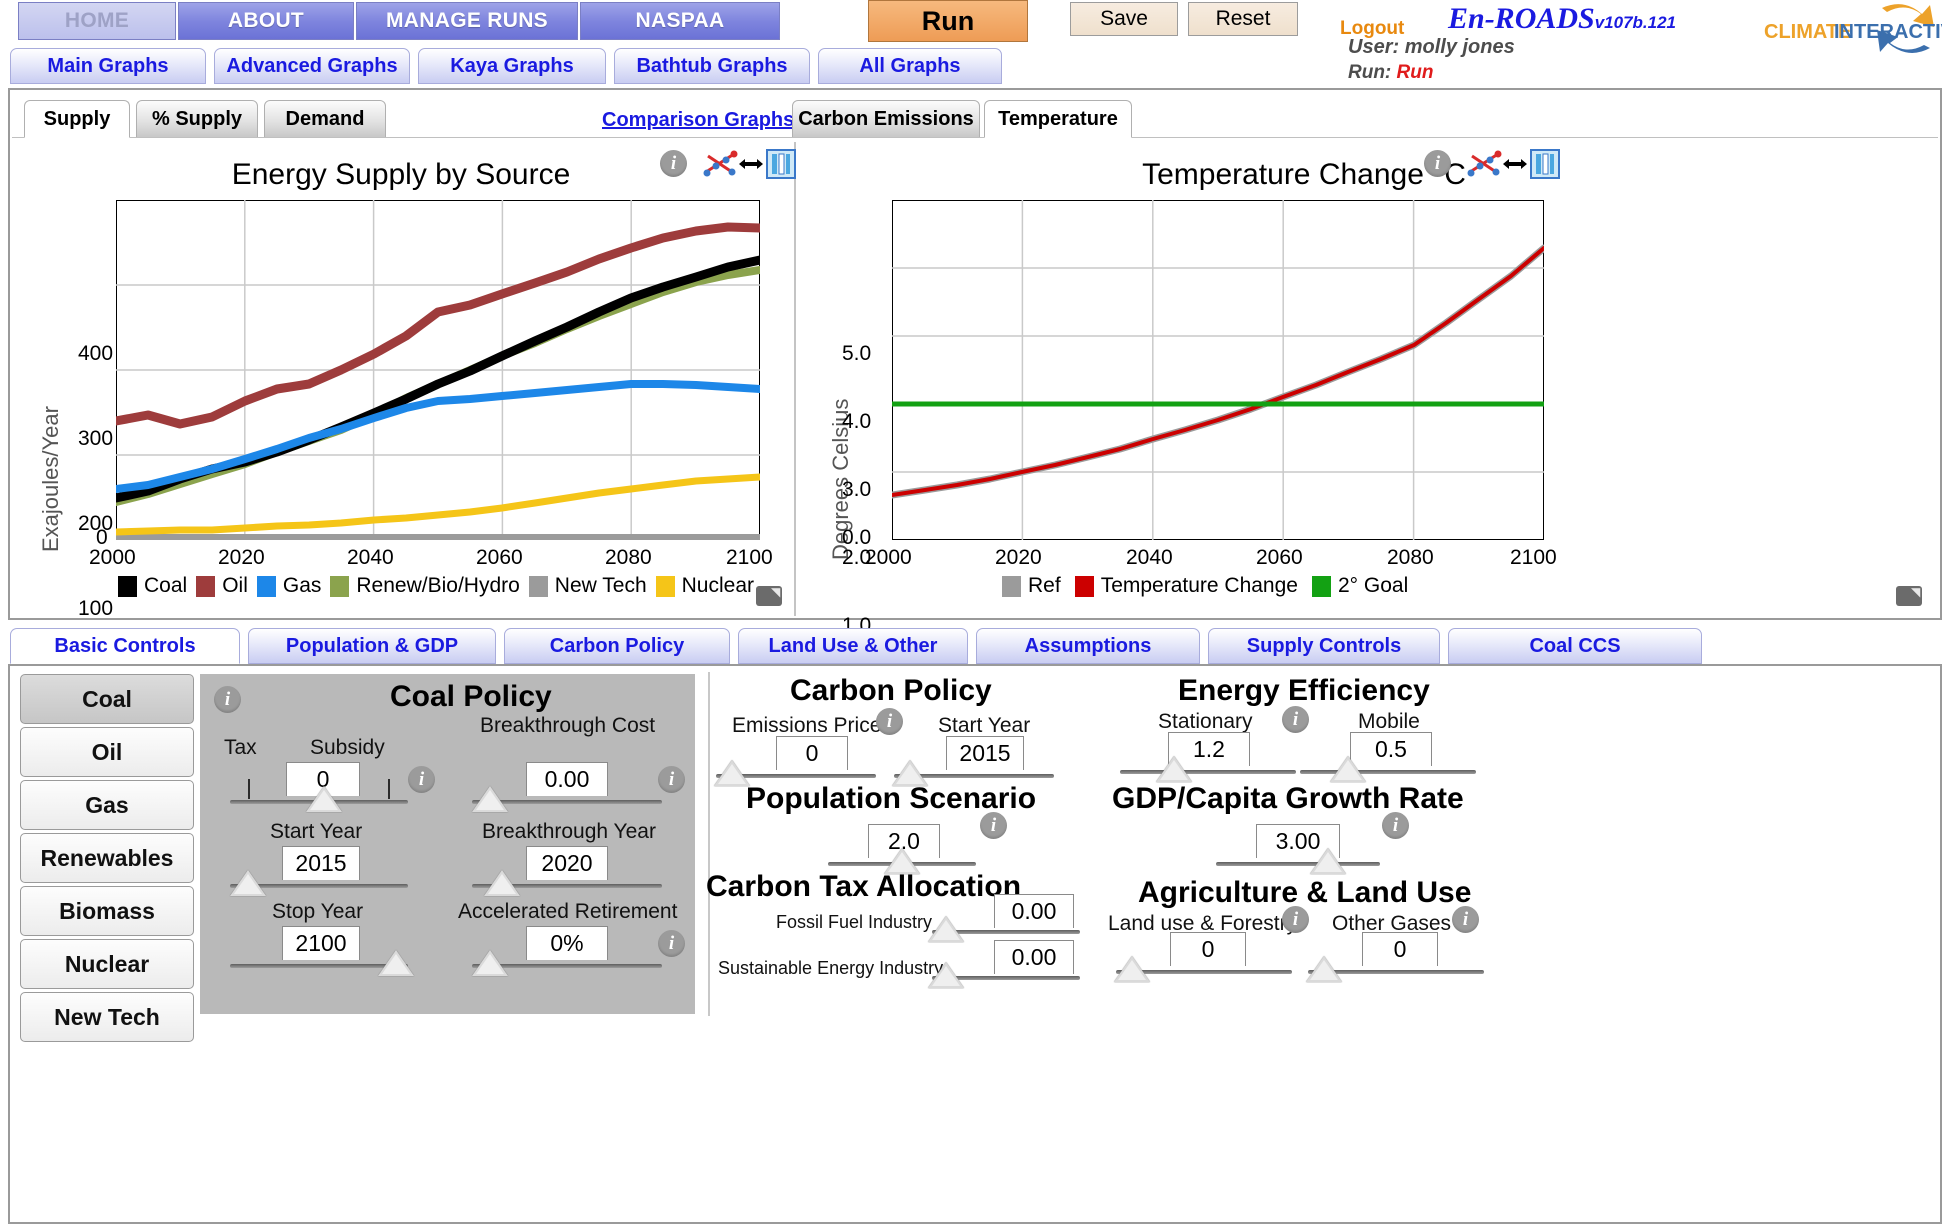 The width and height of the screenshot is (1950, 1232). I want to click on fossil-fuel-industry-slider, so click(1004, 929).